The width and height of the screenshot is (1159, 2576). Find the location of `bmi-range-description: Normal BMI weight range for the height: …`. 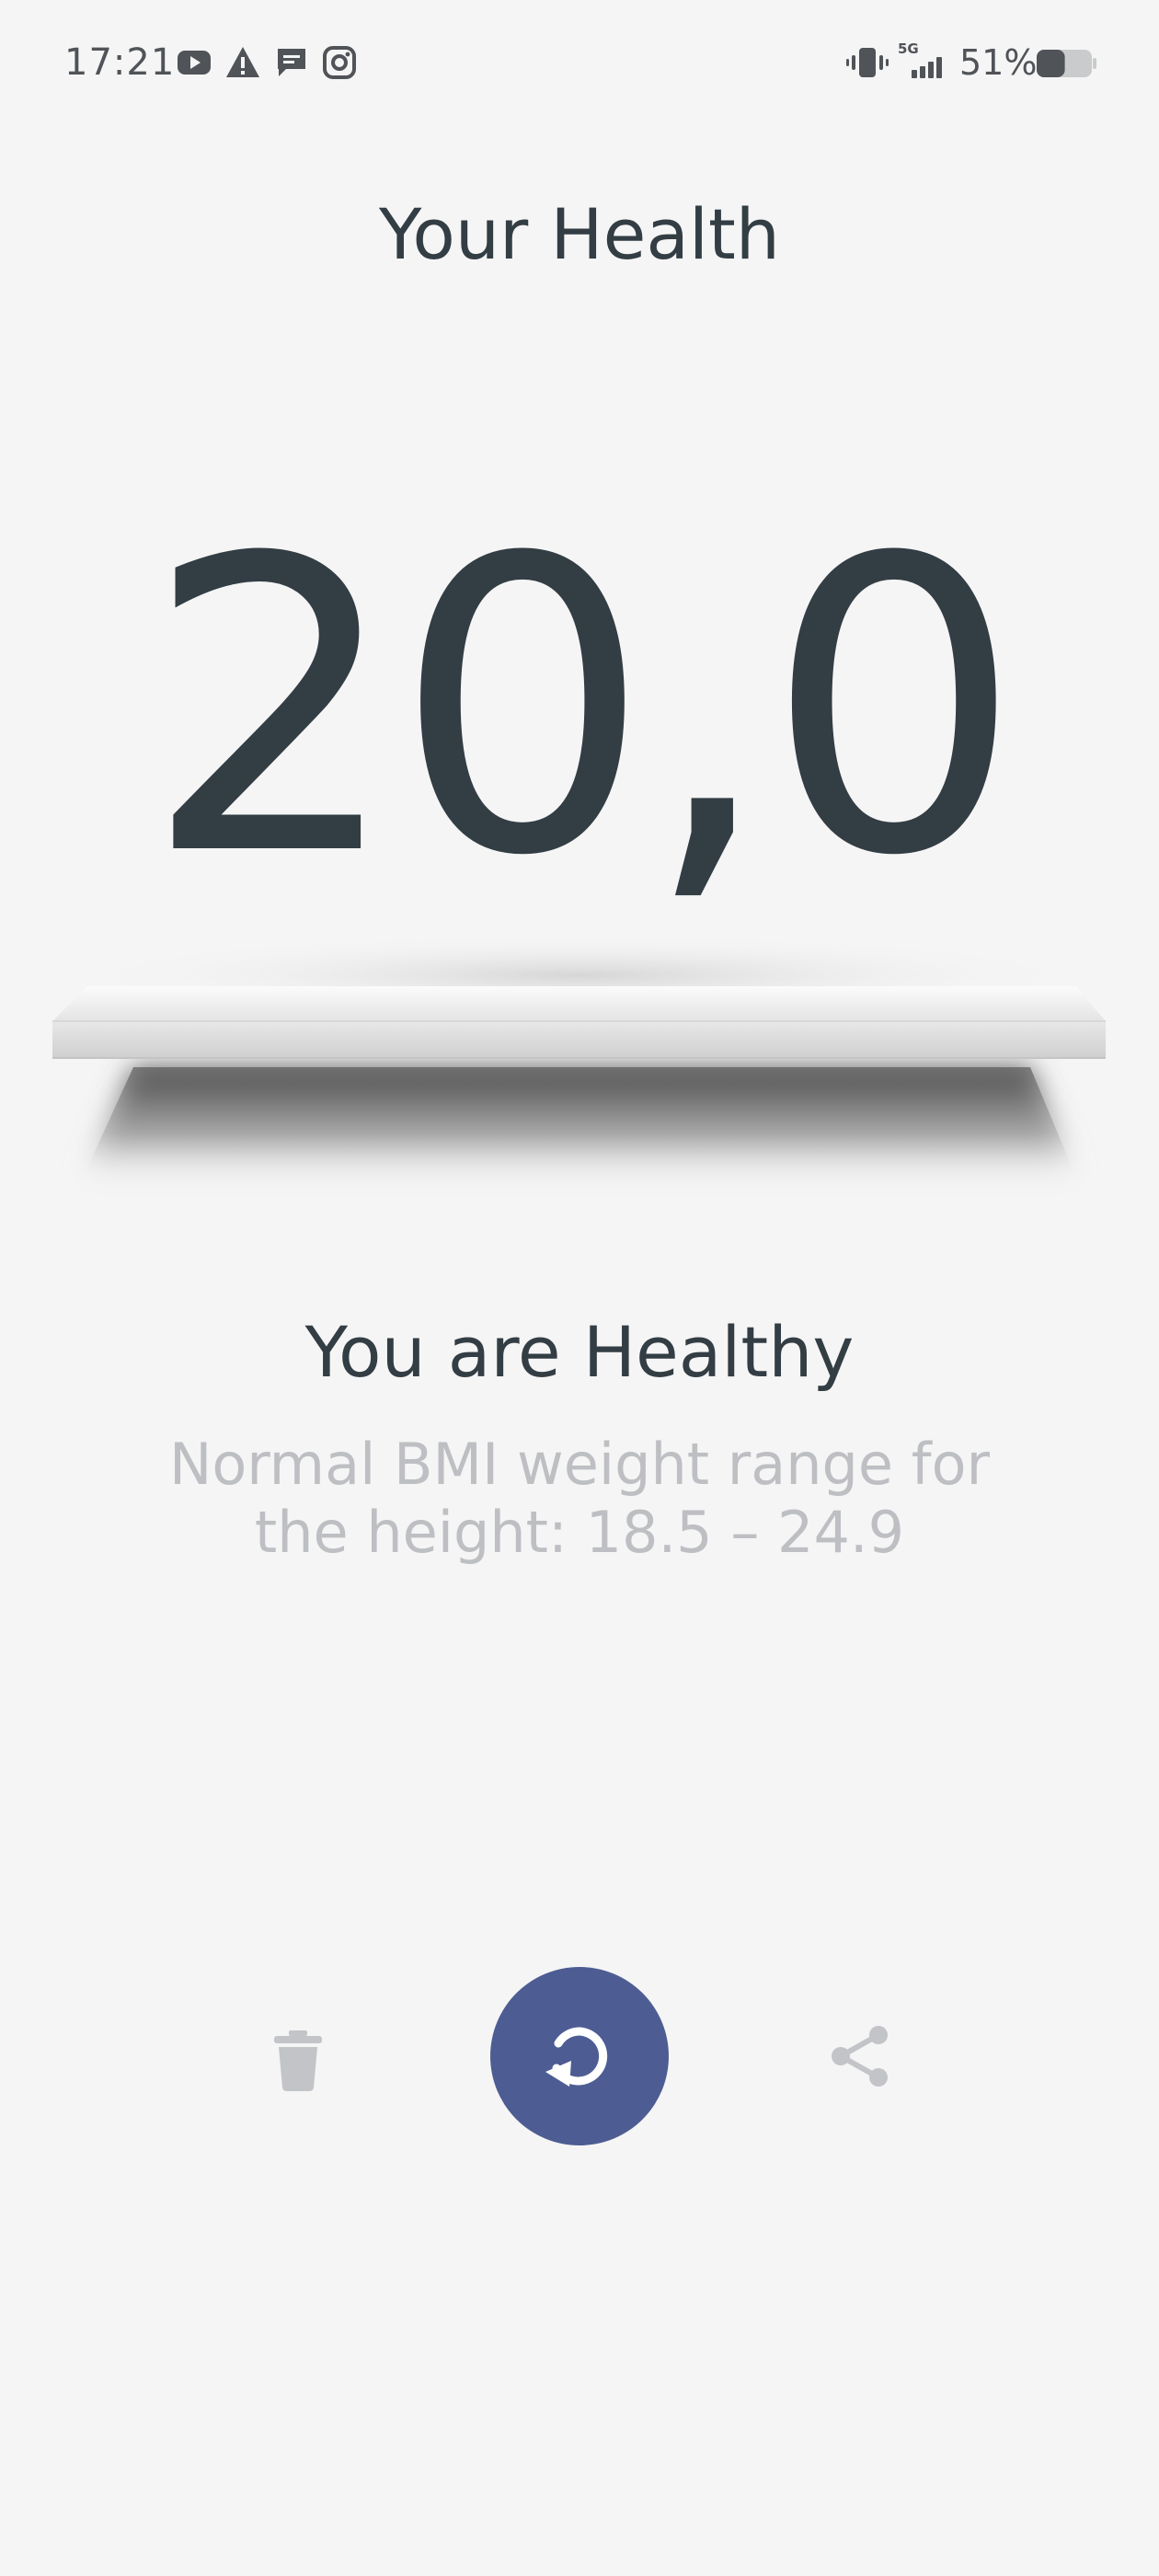

bmi-range-description: Normal BMI weight range for the height: … is located at coordinates (579, 1498).